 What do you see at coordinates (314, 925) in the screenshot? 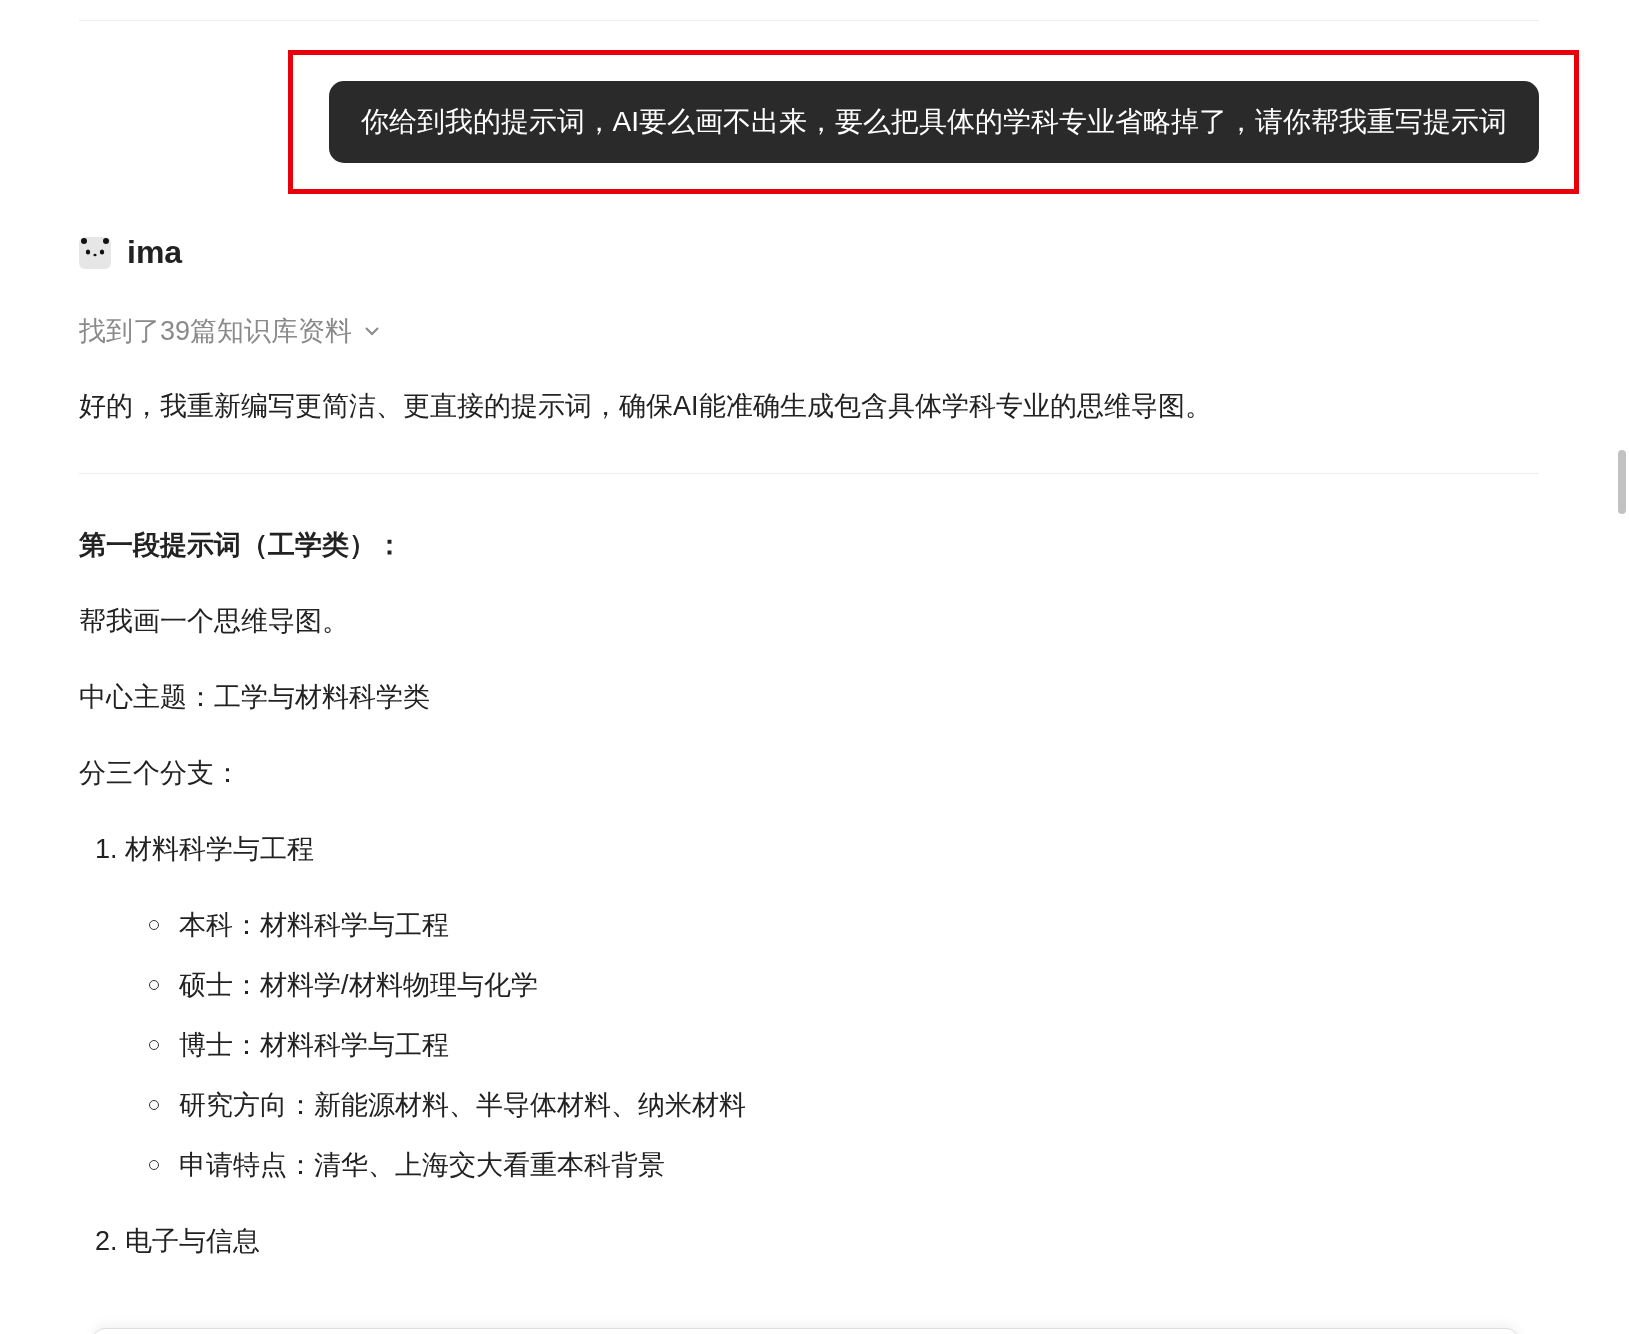
I see `sub-list-item: 本科：材料科学与工程` at bounding box center [314, 925].